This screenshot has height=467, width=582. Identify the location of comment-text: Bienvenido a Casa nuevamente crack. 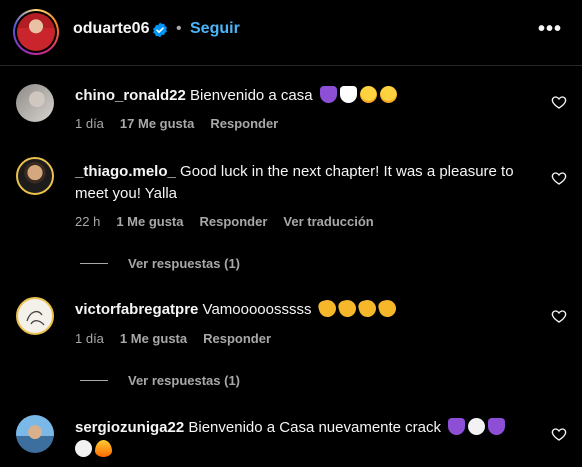
(315, 427).